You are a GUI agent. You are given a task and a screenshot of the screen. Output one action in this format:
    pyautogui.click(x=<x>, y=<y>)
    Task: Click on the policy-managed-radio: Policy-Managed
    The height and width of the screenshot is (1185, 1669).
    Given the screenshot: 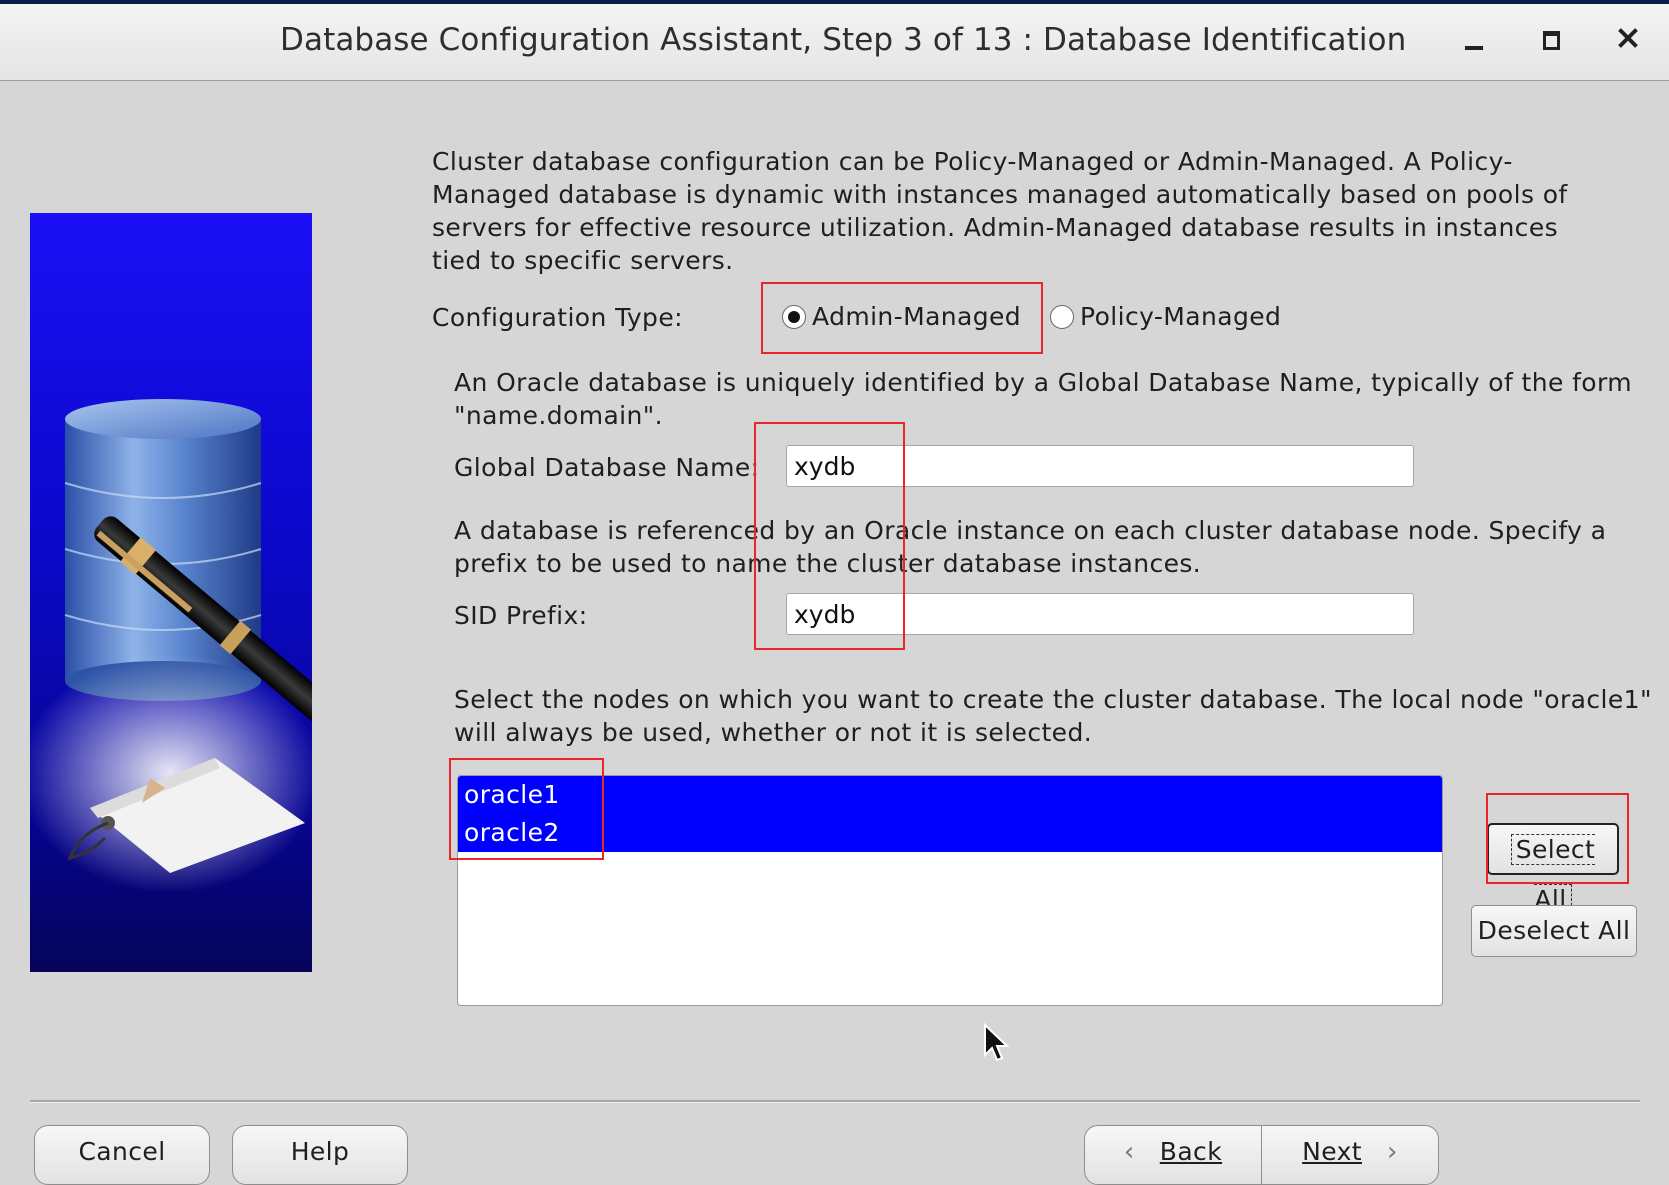 What is the action you would take?
    pyautogui.click(x=1165, y=316)
    